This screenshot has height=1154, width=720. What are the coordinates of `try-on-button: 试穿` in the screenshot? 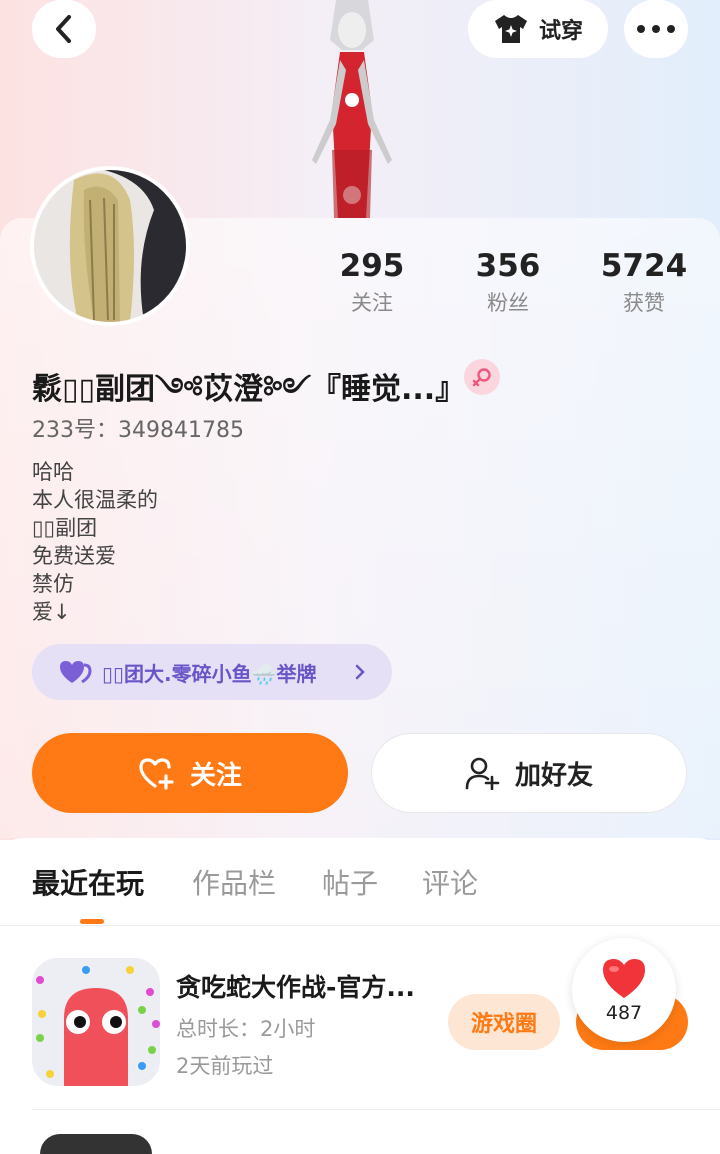 It's located at (538, 29).